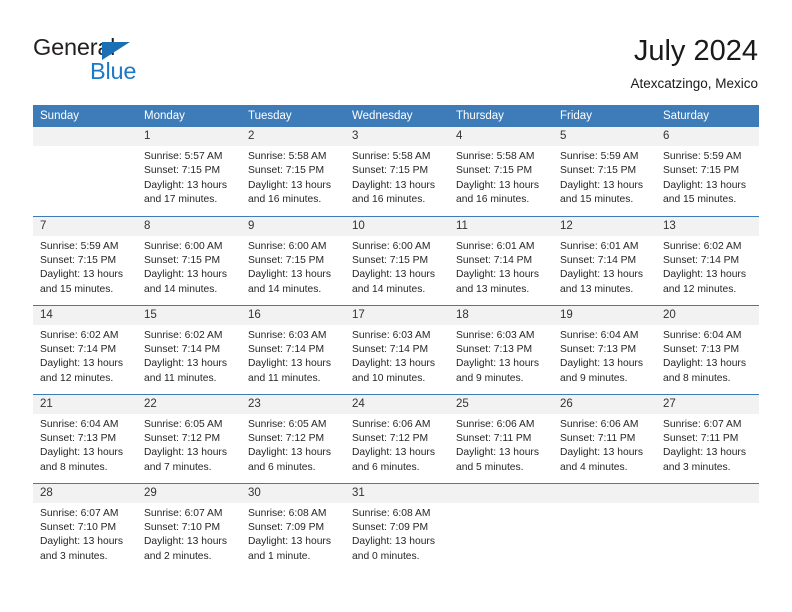 This screenshot has width=792, height=612. I want to click on sunrise-time: Sunrise: 6:08 AM, so click(287, 513).